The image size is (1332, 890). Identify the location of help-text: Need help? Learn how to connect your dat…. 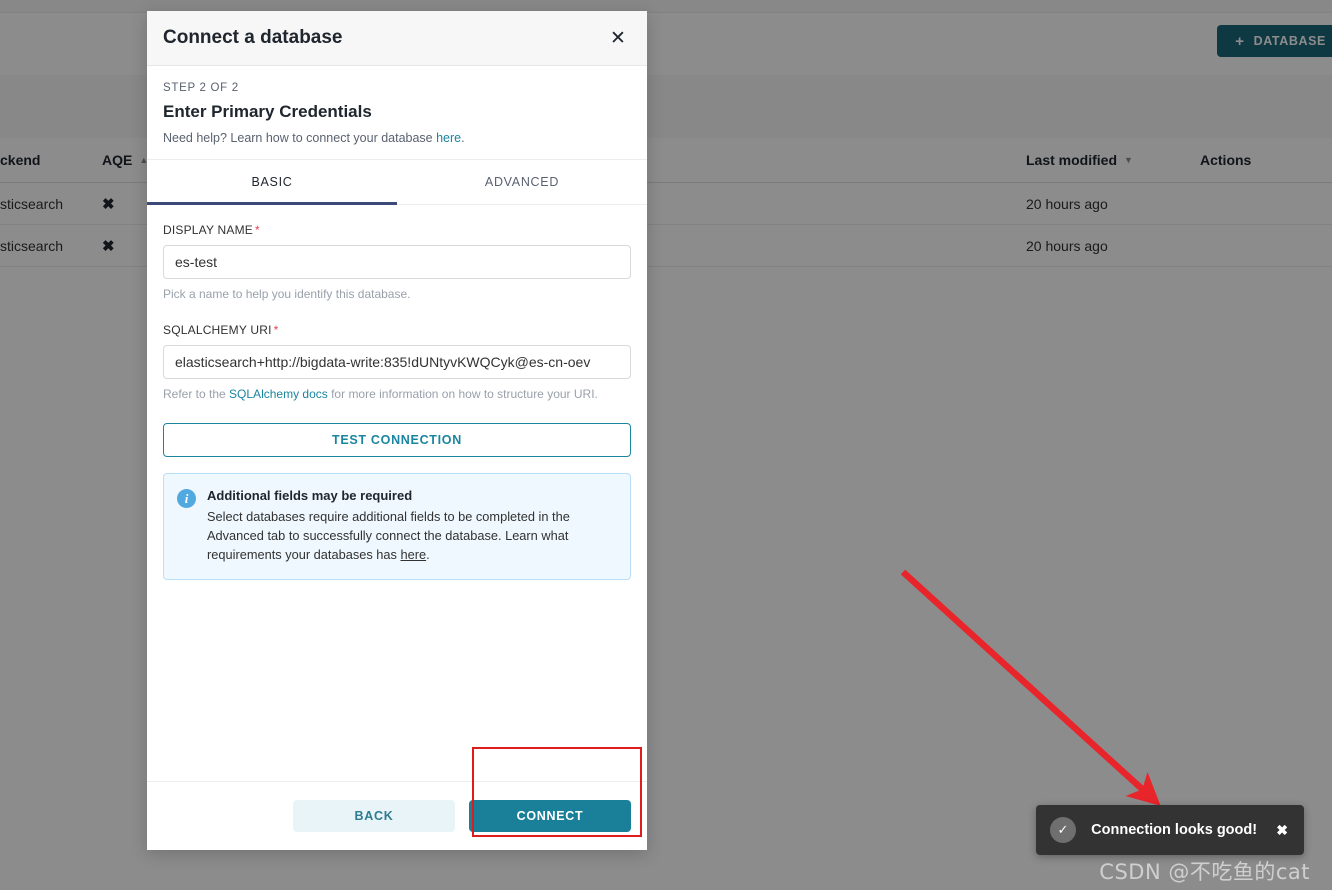
(397, 138).